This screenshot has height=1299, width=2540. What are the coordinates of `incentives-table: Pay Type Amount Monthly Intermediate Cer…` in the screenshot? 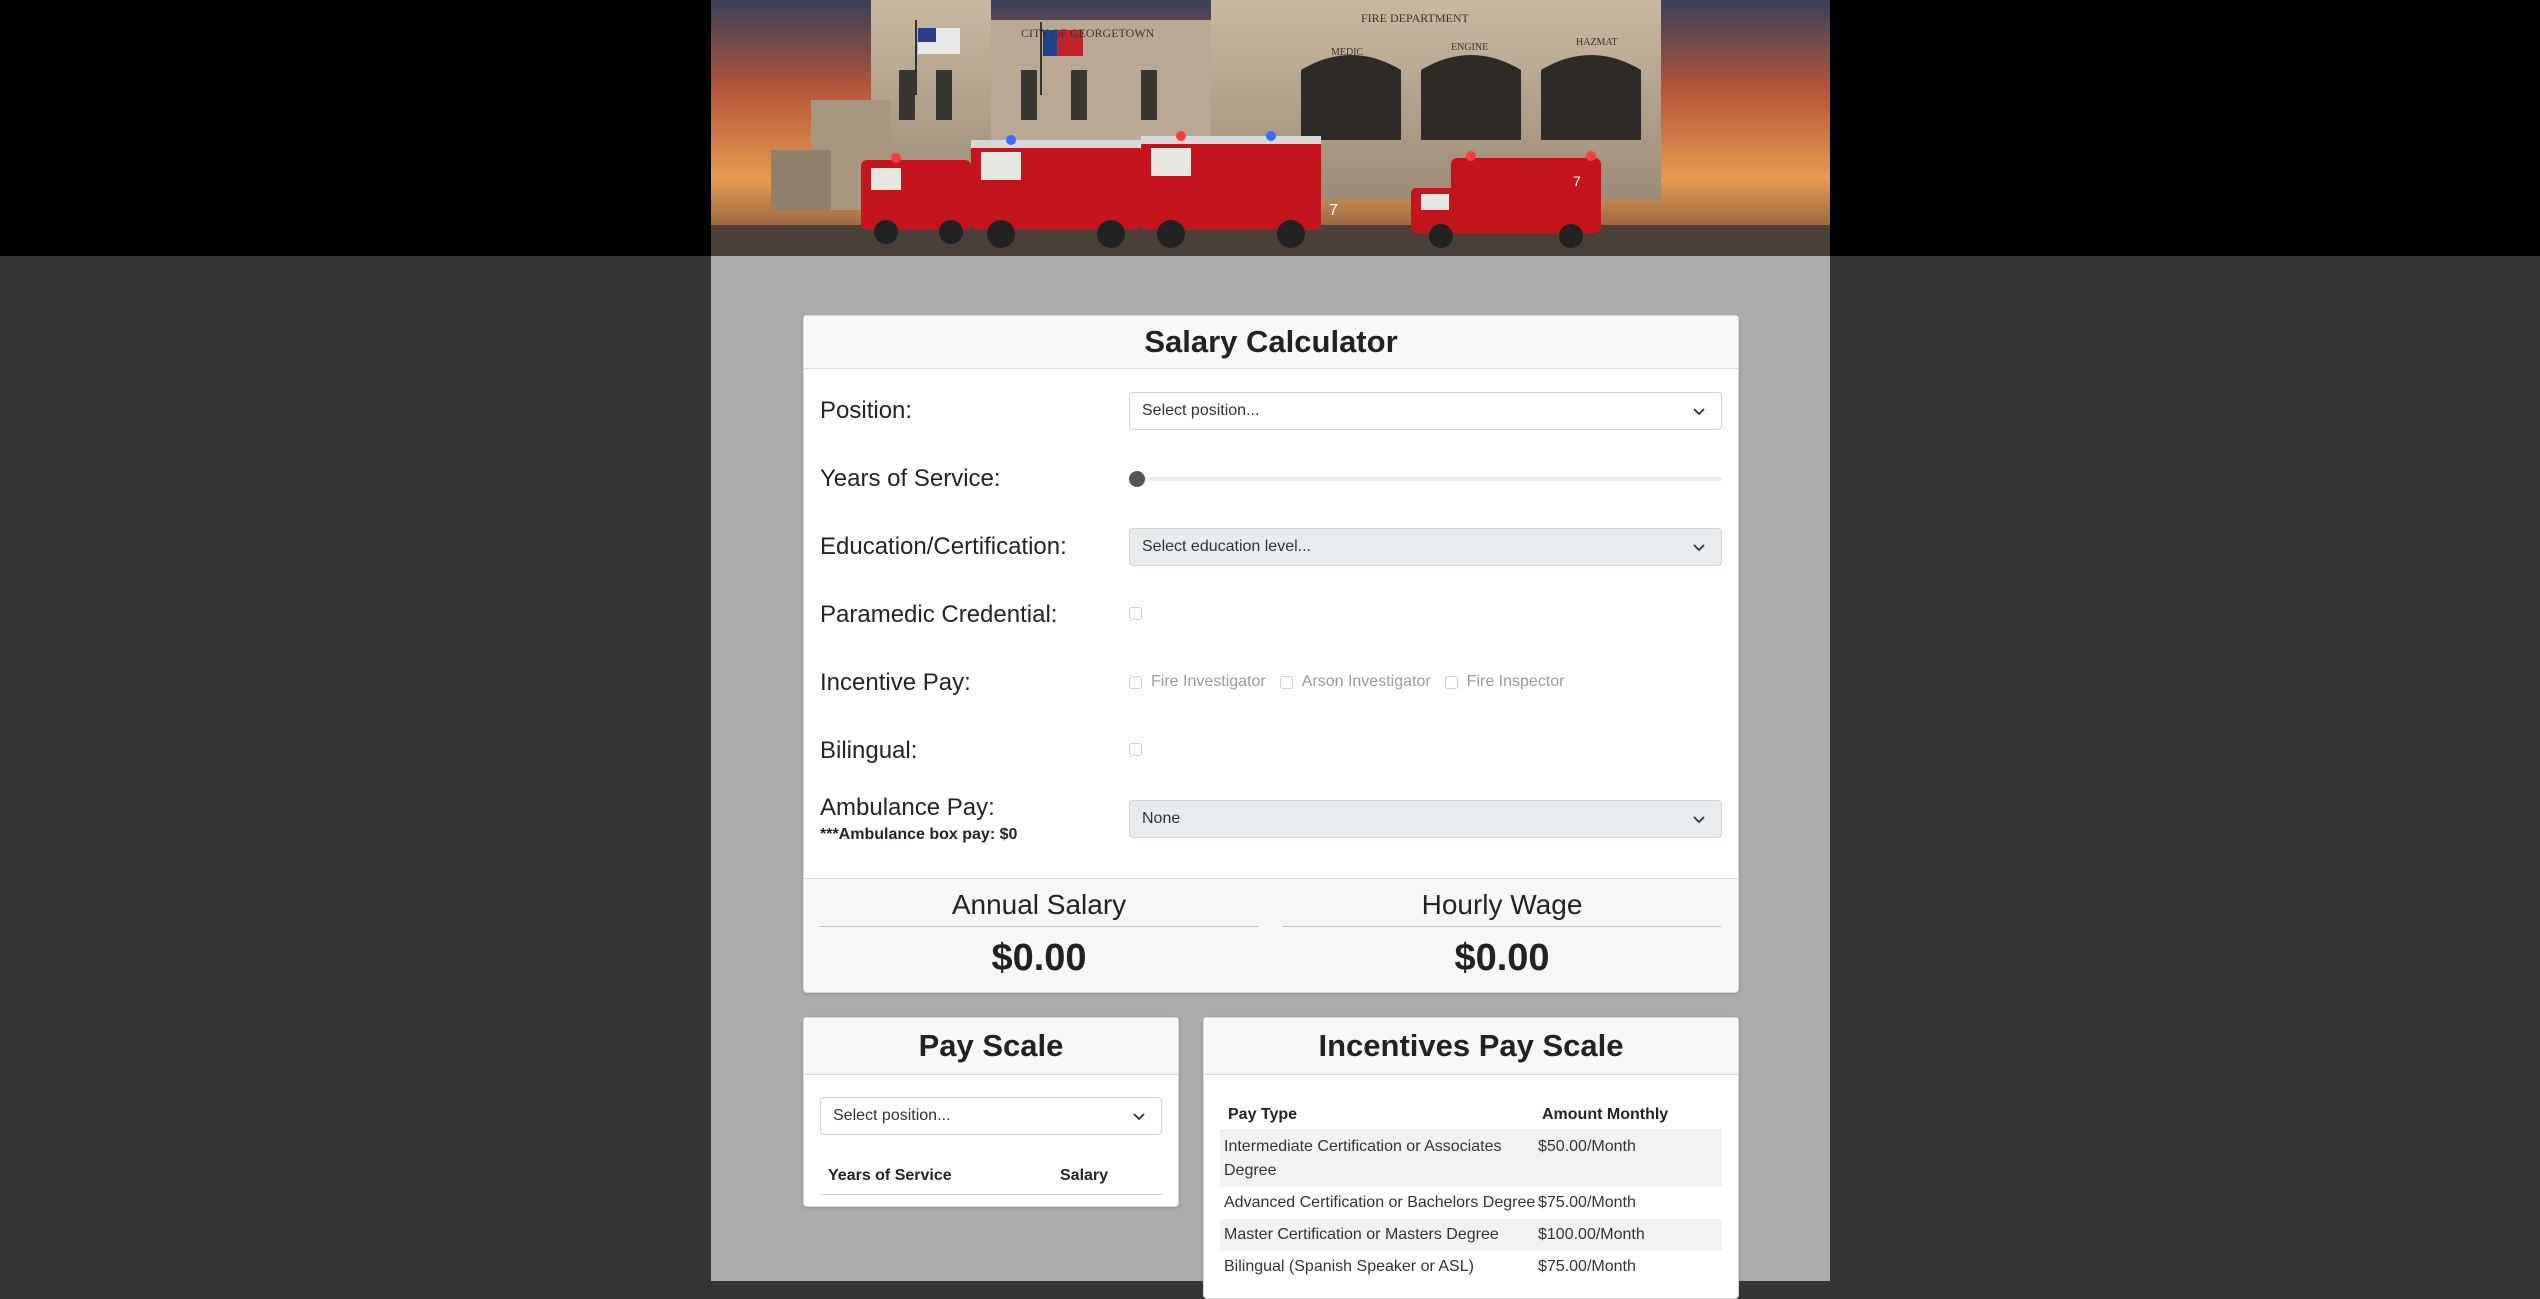 It's located at (1471, 1191).